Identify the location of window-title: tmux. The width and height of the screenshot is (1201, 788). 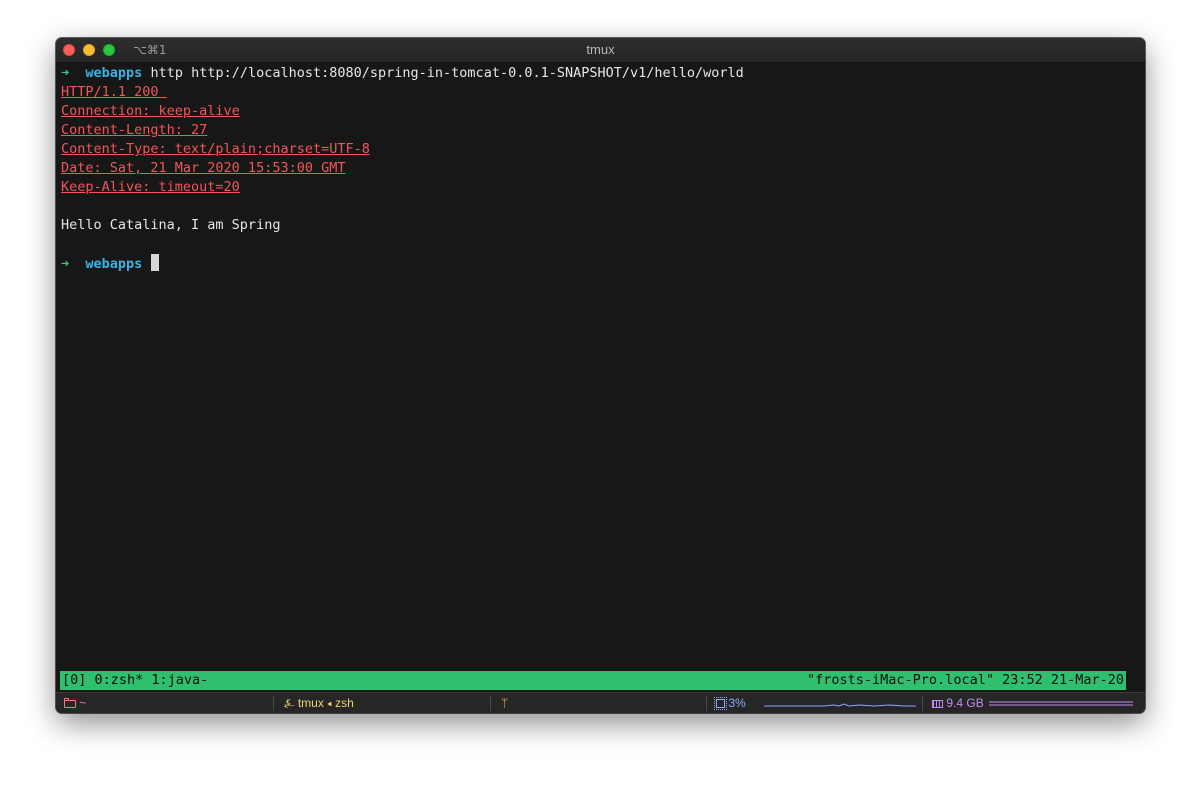
(600, 49).